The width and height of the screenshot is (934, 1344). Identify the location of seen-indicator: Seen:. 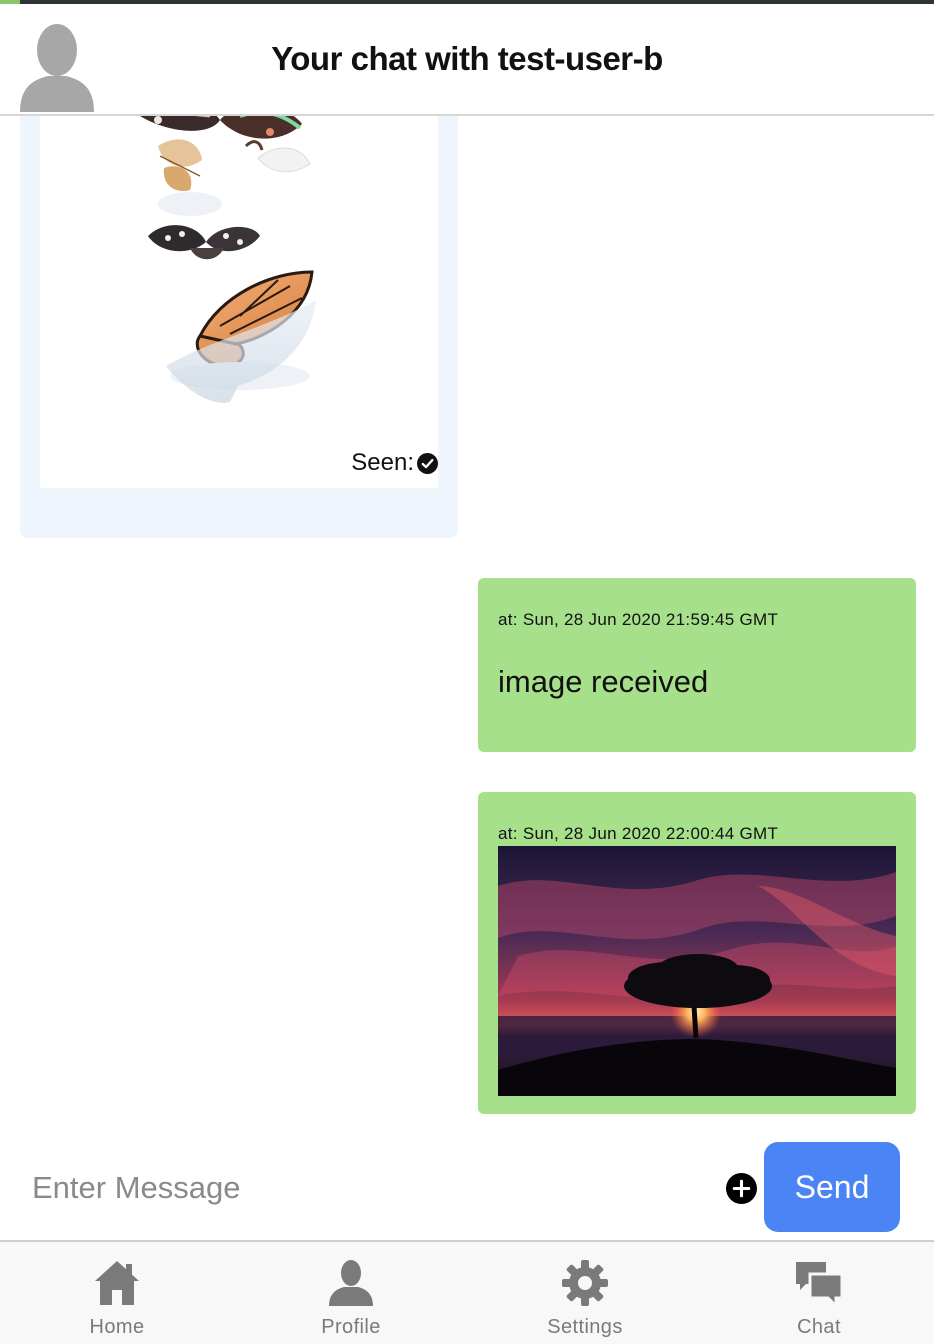
(394, 463).